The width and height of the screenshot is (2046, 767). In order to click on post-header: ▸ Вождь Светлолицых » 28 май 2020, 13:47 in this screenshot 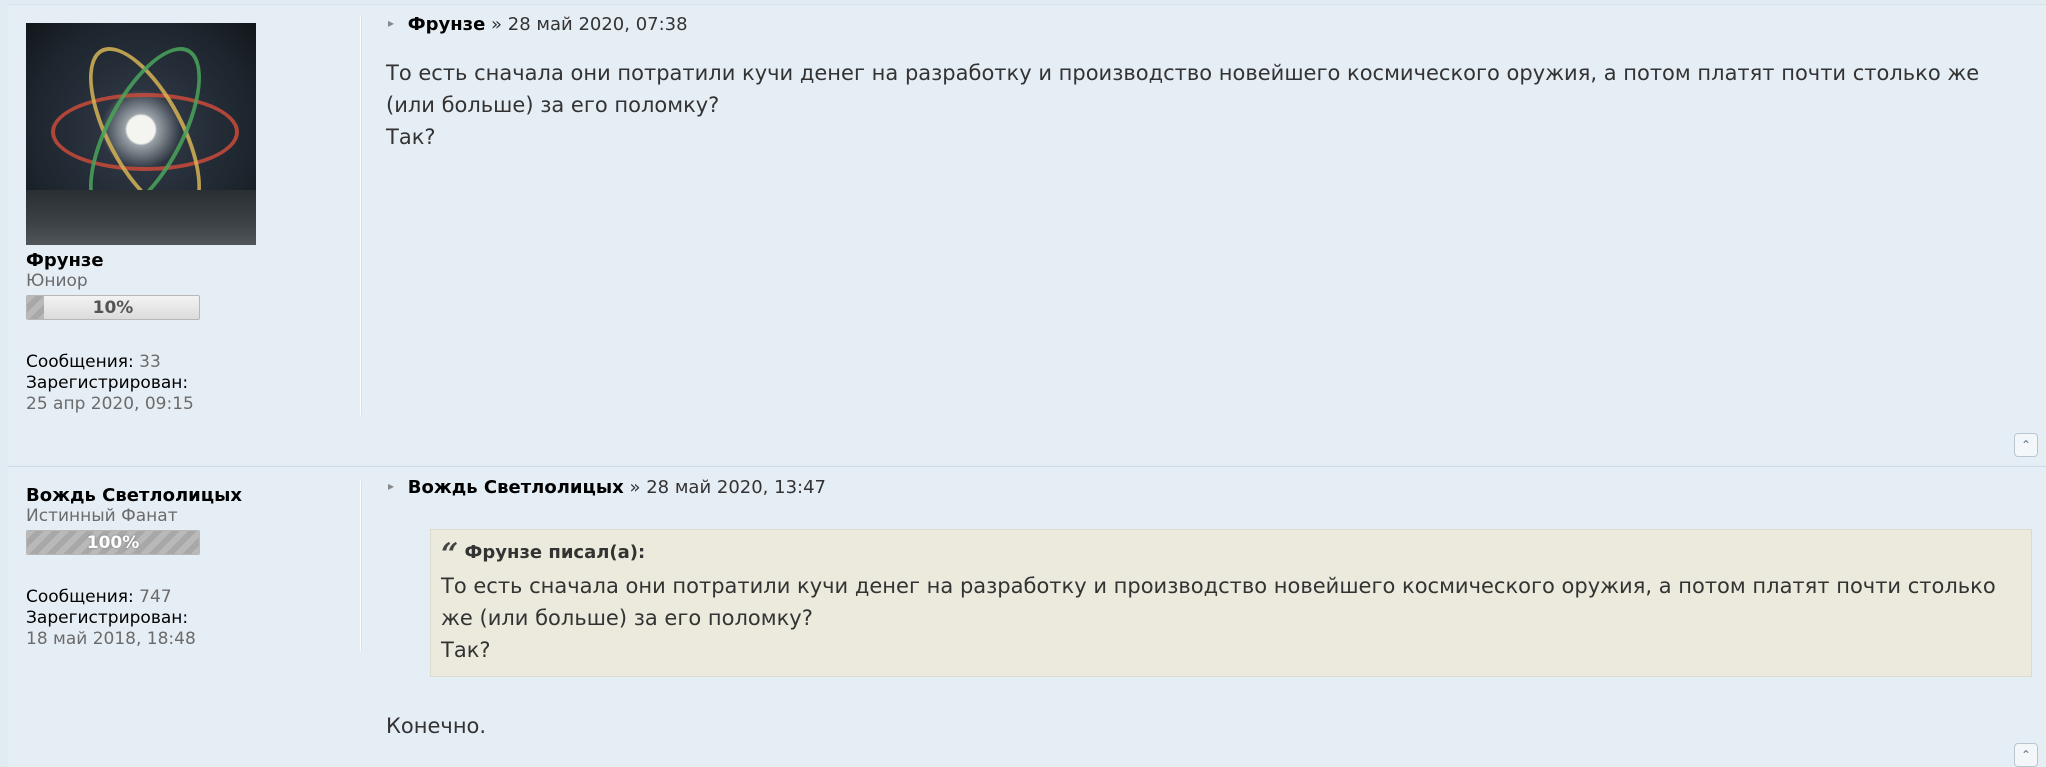, I will do `click(607, 487)`.